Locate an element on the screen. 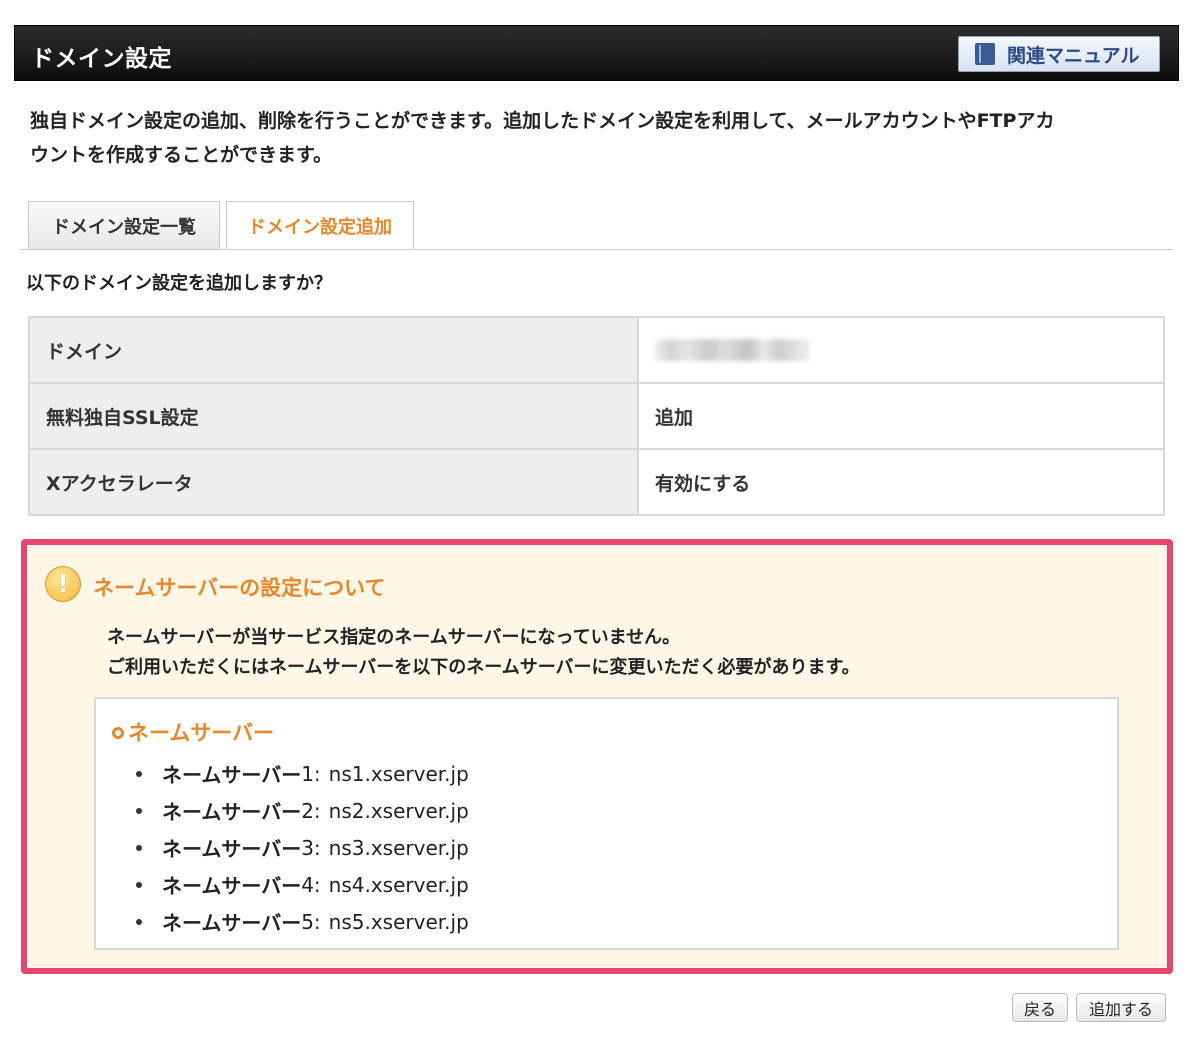 This screenshot has width=1200, height=1043. book-icon is located at coordinates (985, 54).